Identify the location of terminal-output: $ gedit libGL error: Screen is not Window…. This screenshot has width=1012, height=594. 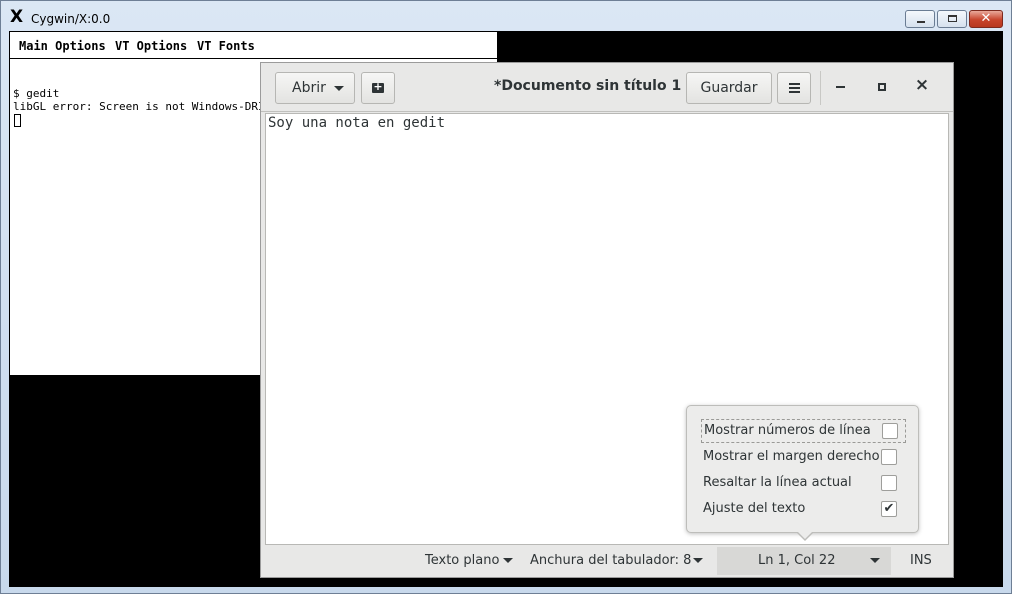
(152, 100).